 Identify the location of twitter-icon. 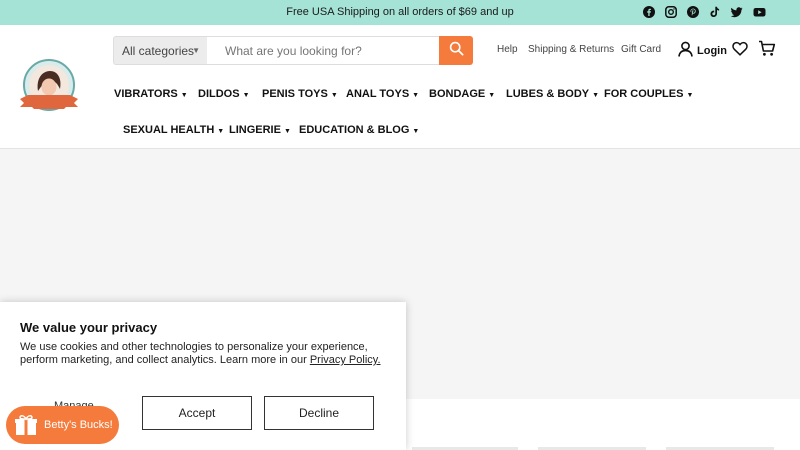
(737, 12).